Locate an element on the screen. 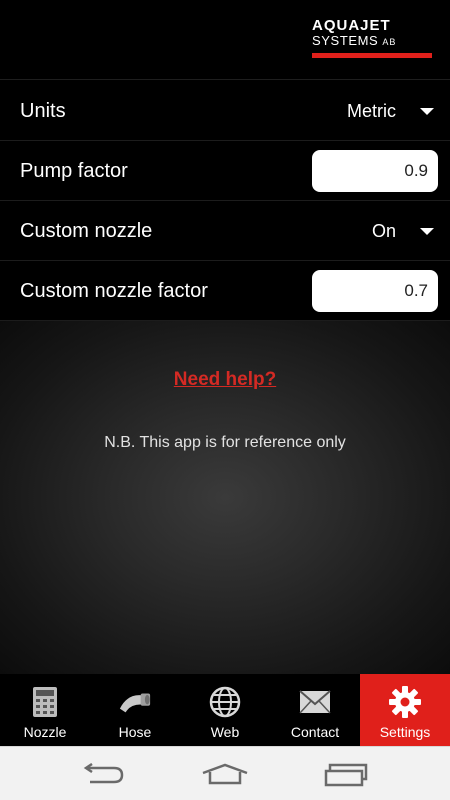  need-help-link: Need help? is located at coordinates (225, 380).